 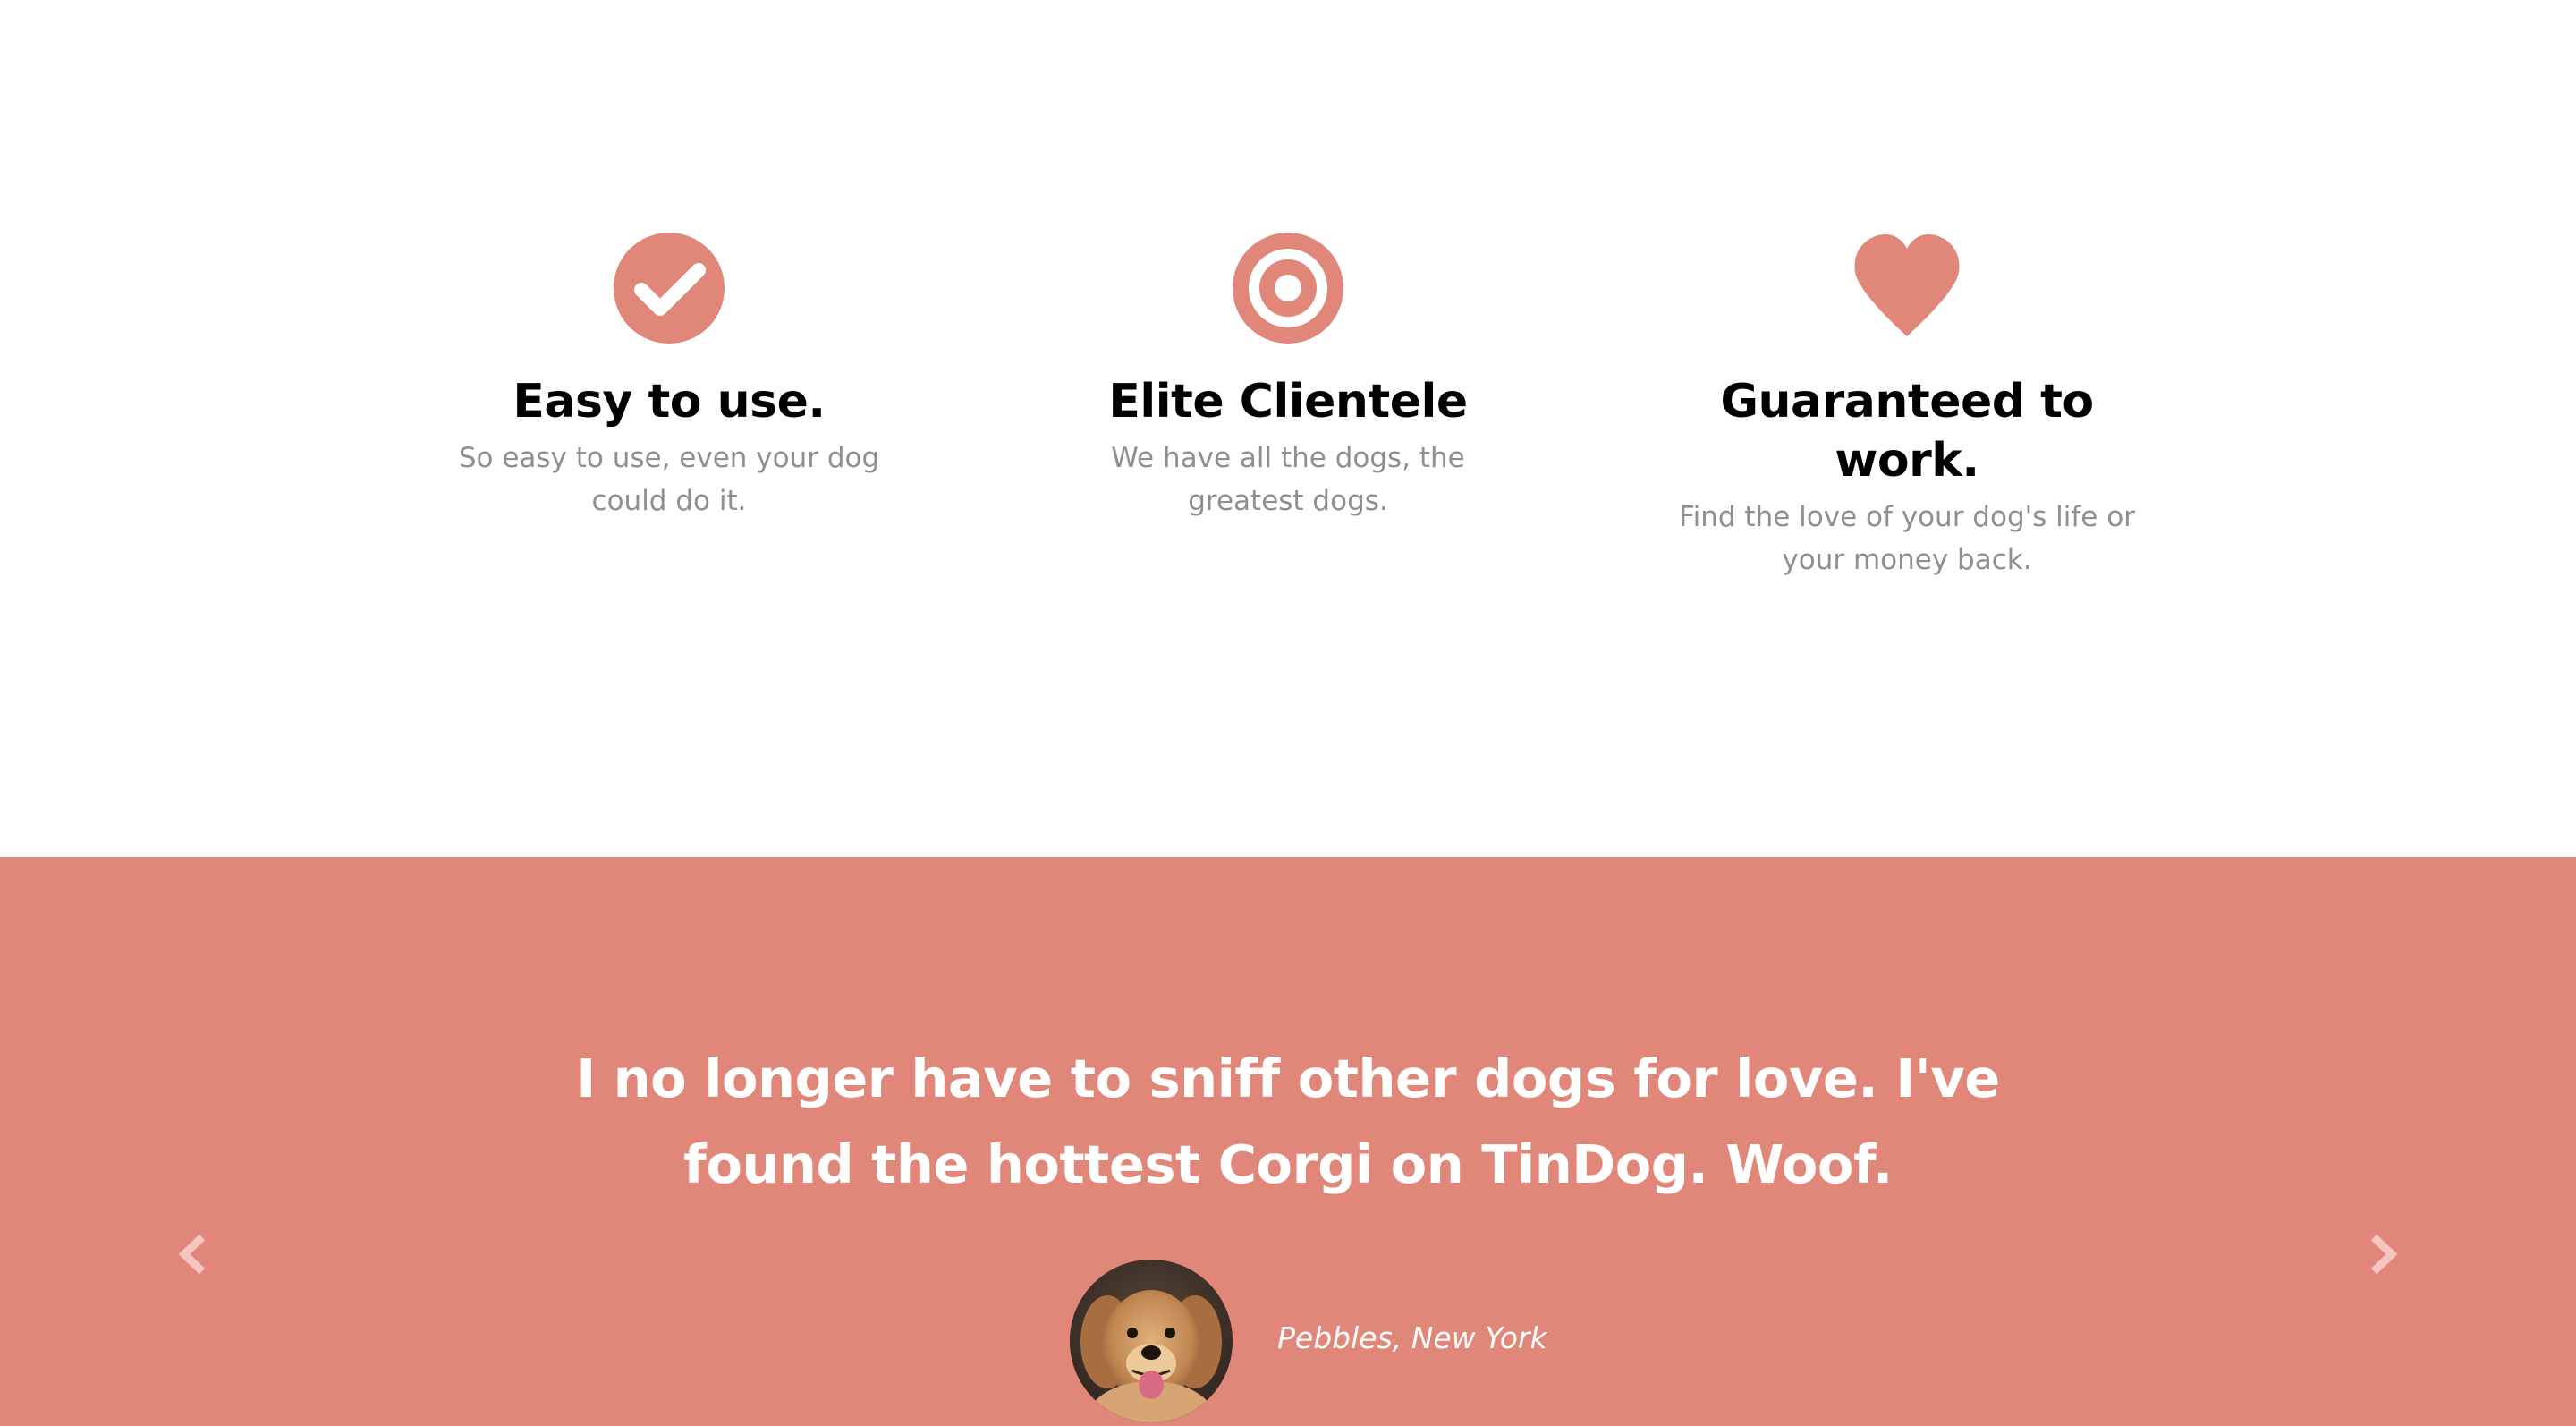 I want to click on heart-icon, so click(x=1907, y=285).